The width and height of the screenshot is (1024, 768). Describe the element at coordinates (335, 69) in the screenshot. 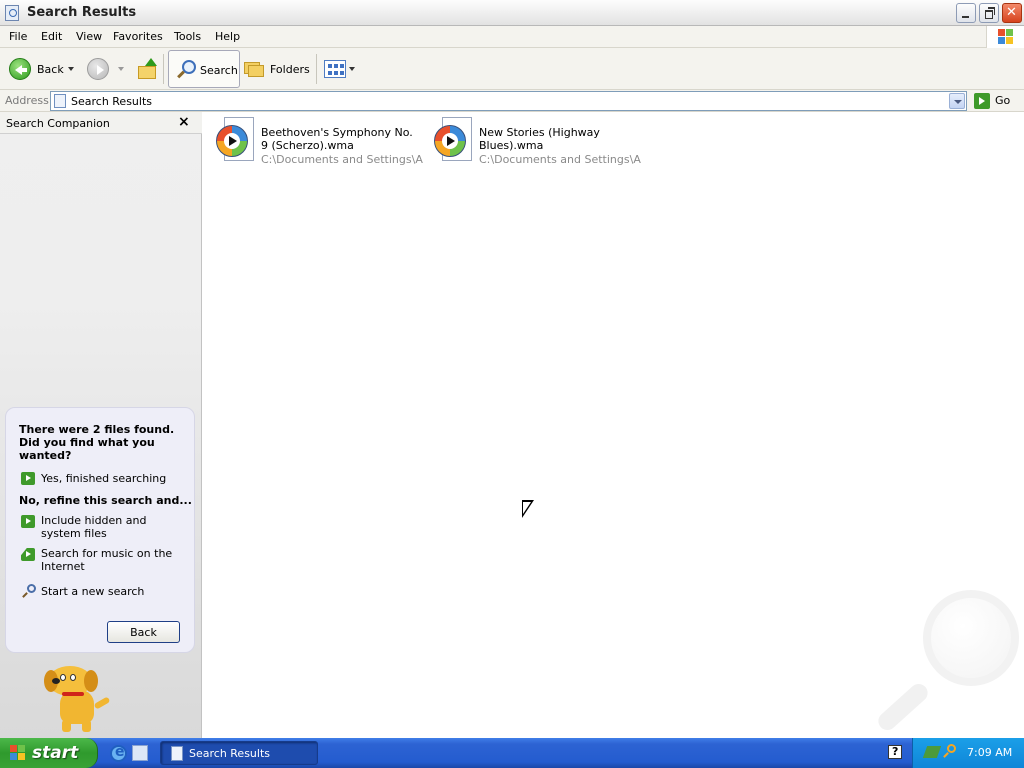

I see `views-icon` at that location.